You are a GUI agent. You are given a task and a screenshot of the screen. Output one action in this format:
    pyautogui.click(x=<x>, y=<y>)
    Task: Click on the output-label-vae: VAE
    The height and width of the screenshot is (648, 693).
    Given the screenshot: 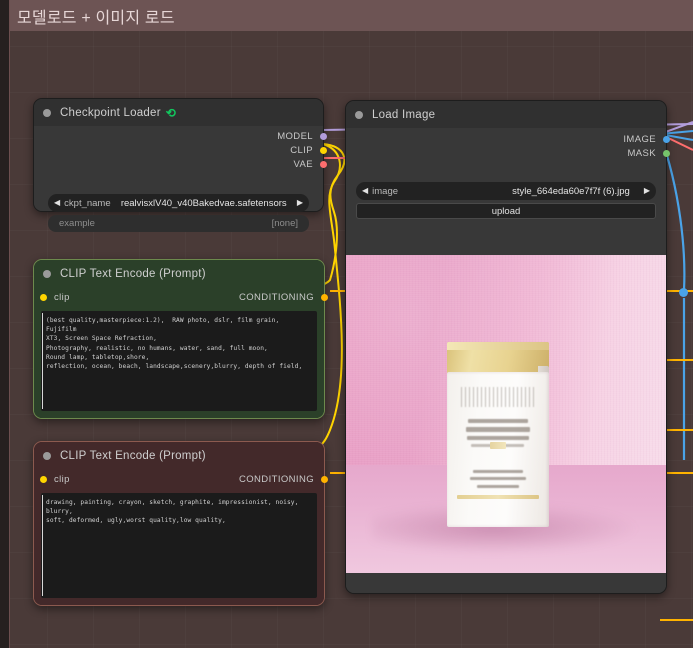 What is the action you would take?
    pyautogui.click(x=303, y=164)
    